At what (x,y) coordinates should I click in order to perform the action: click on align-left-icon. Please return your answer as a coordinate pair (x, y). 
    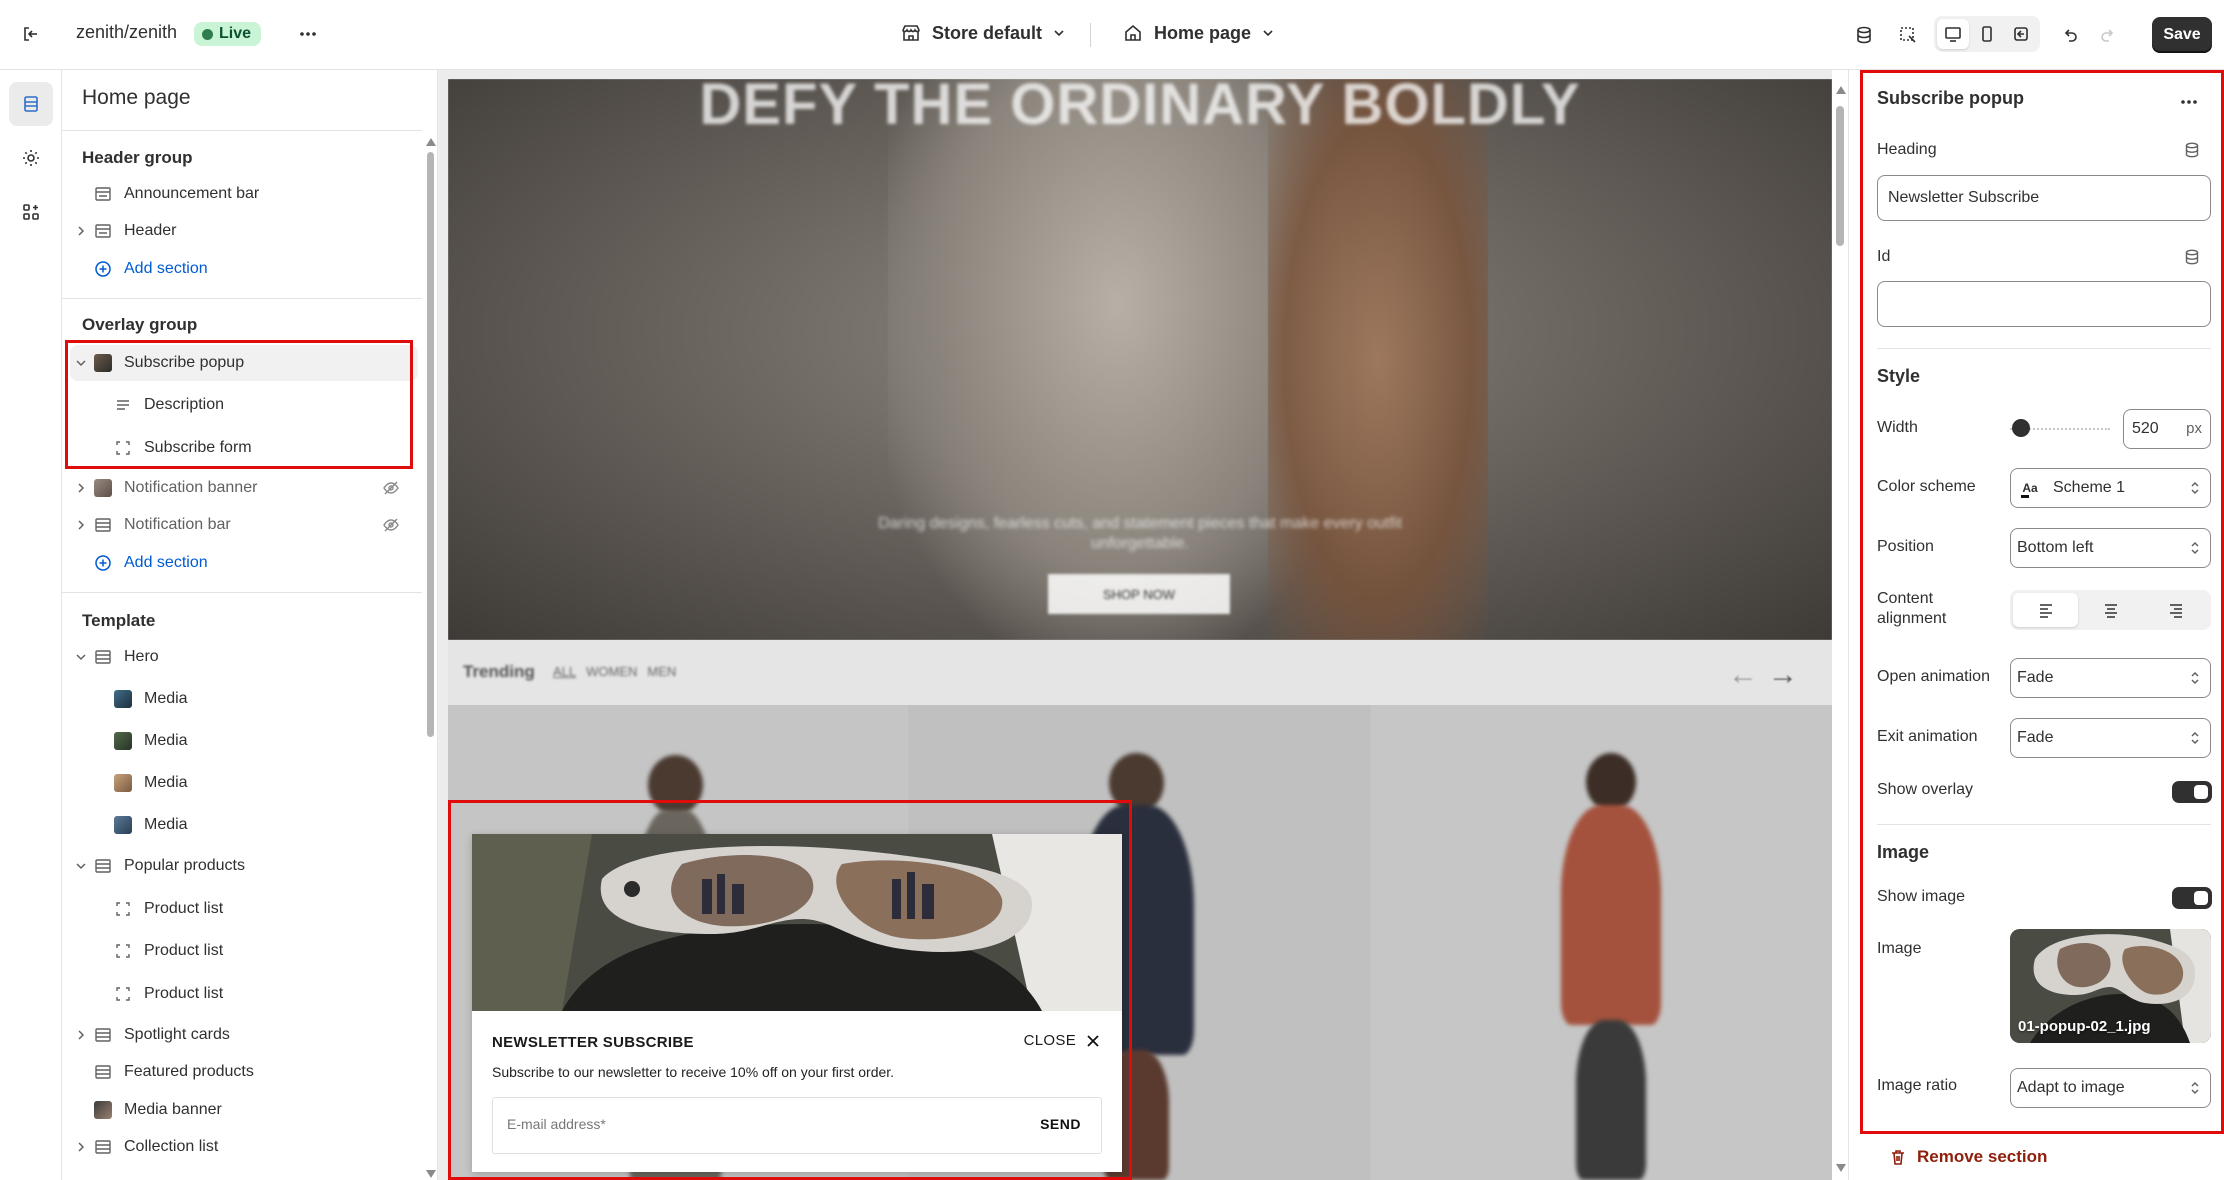
    Looking at the image, I should click on (2045, 610).